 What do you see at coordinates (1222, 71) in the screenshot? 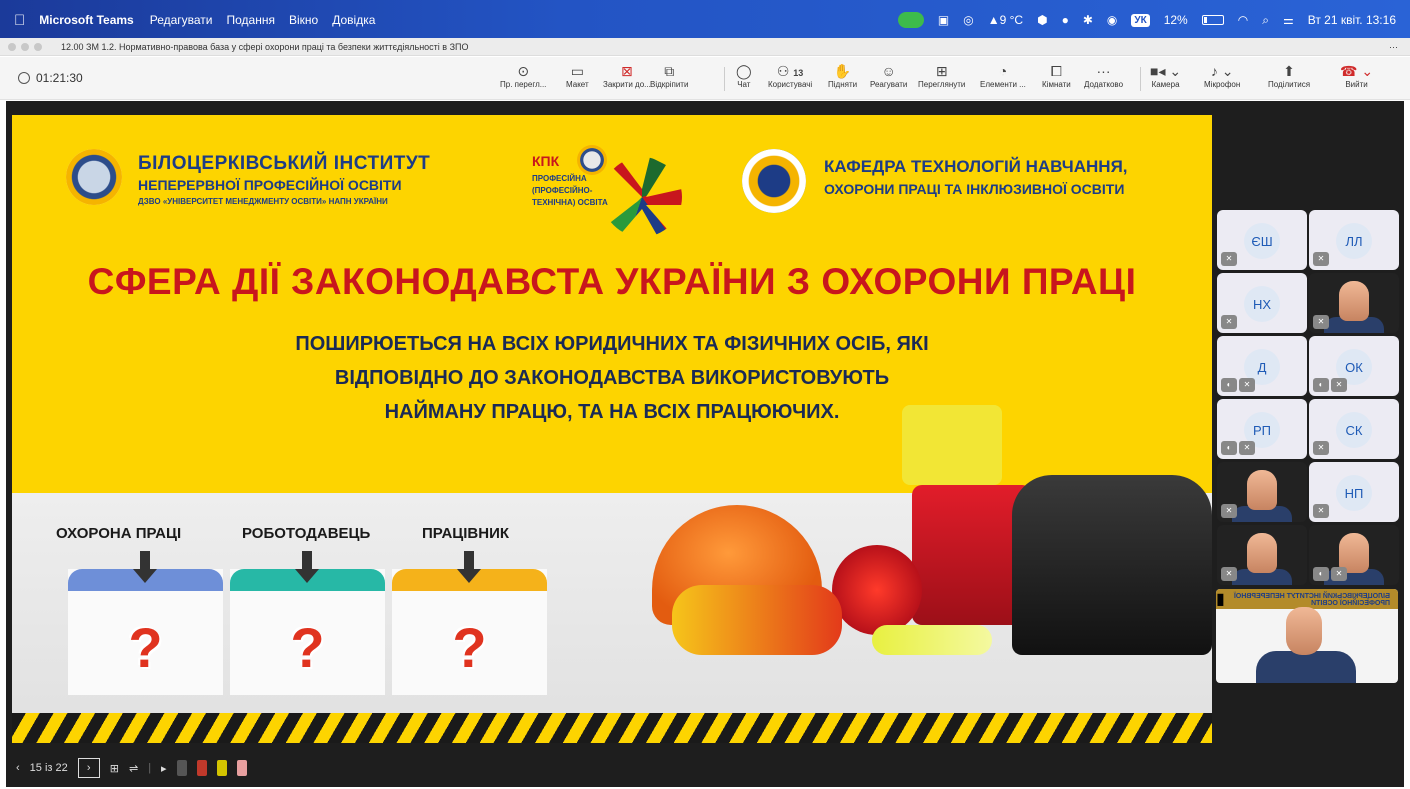
I see `mic-icon: ♪ ⌄` at bounding box center [1222, 71].